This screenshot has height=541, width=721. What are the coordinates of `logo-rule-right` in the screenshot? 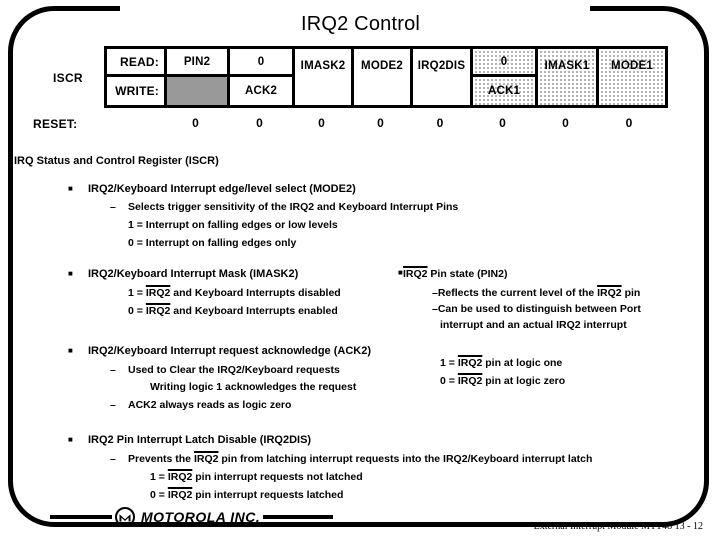 It's located at (298, 517).